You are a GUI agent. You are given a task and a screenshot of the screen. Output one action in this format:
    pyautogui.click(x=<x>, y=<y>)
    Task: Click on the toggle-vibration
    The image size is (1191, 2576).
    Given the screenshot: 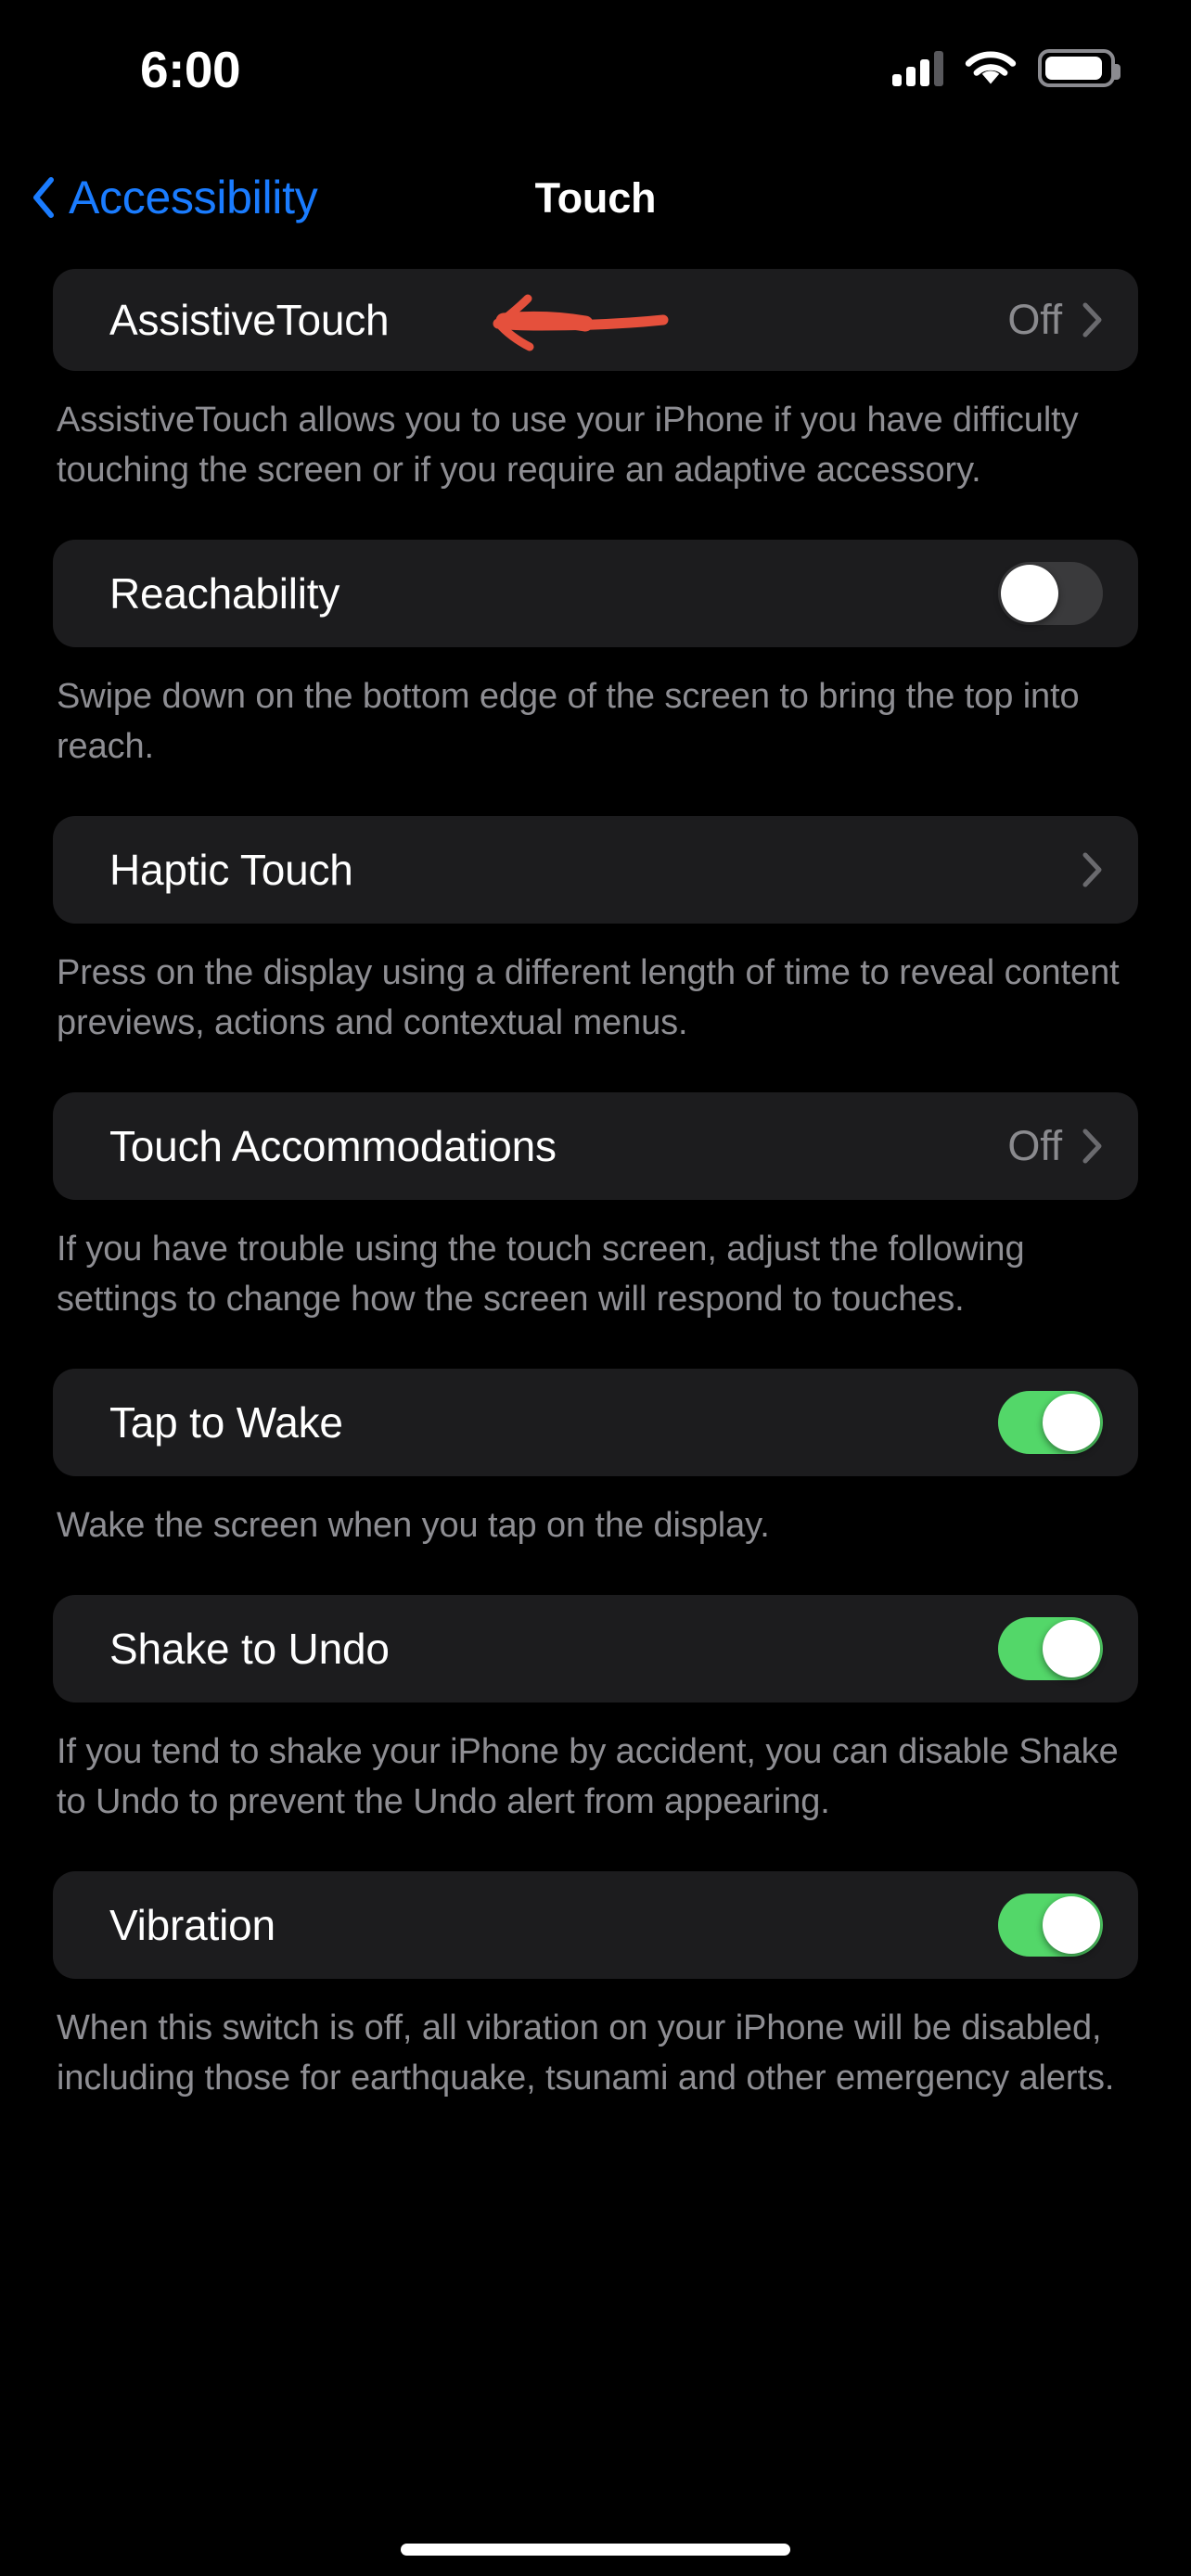 What is the action you would take?
    pyautogui.click(x=1050, y=1926)
    